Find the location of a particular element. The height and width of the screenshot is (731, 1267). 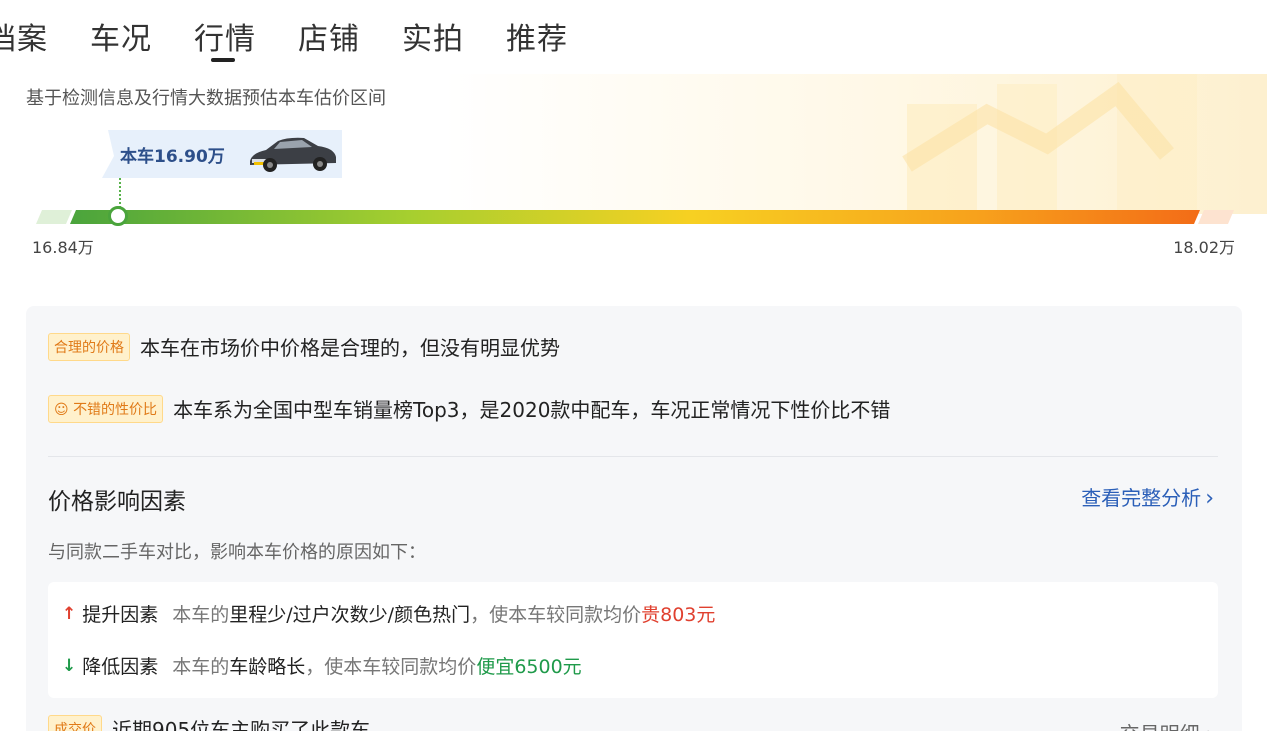

transaction-detail-label: 交易明细 is located at coordinates (1160, 726).